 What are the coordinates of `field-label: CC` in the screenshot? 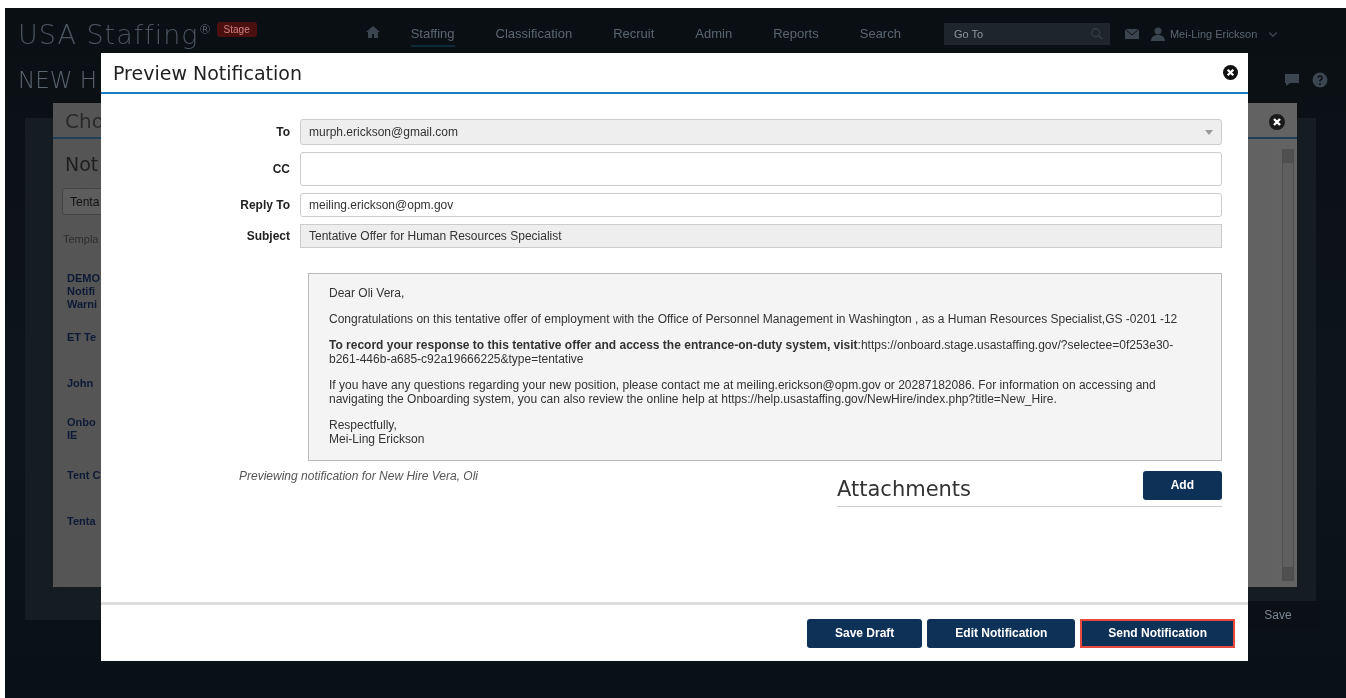 It's located at (281, 169).